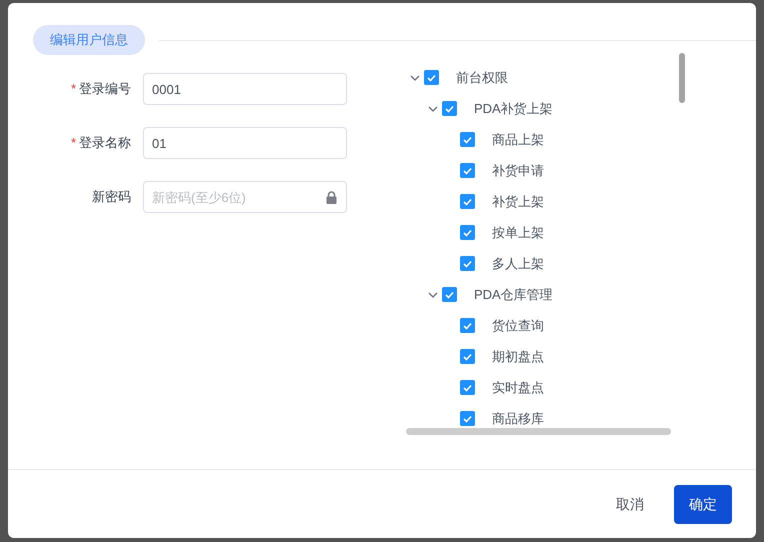 This screenshot has width=764, height=542. Describe the element at coordinates (518, 170) in the screenshot. I see `tree-item-label: 补货申请` at that location.